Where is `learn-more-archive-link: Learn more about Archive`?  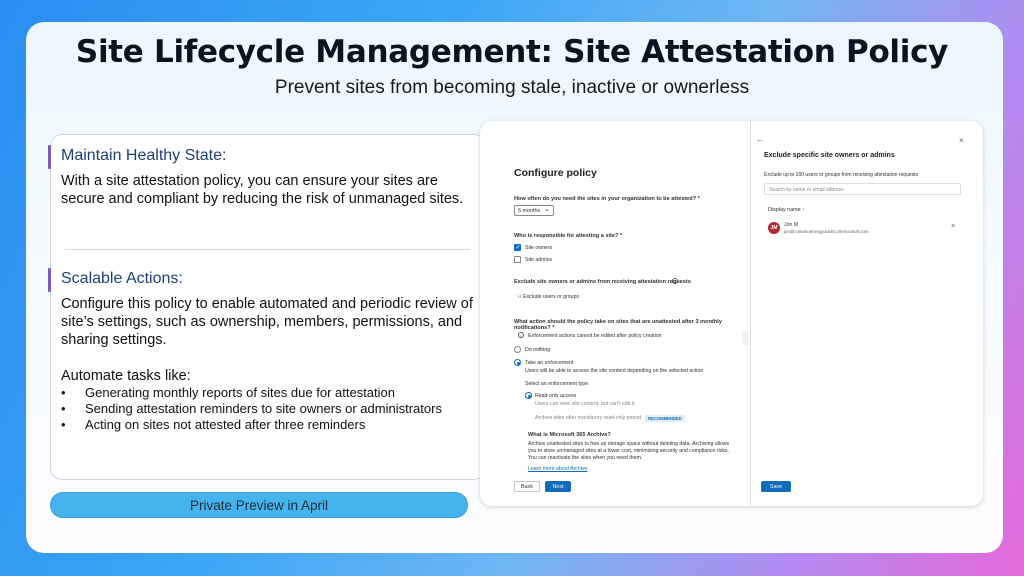
learn-more-archive-link: Learn more about Archive is located at coordinates (557, 469).